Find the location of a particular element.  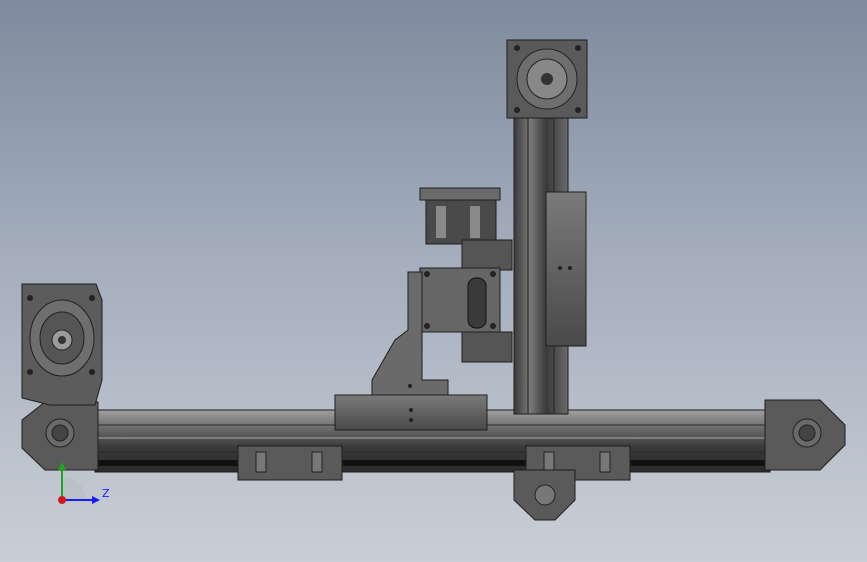

triad-origin is located at coordinates (62, 500).